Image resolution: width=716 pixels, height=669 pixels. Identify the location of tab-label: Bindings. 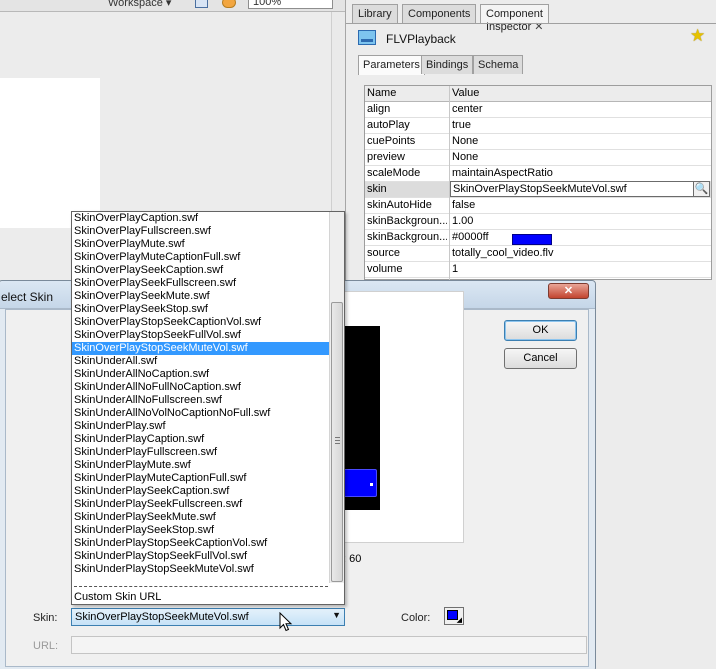
(447, 65).